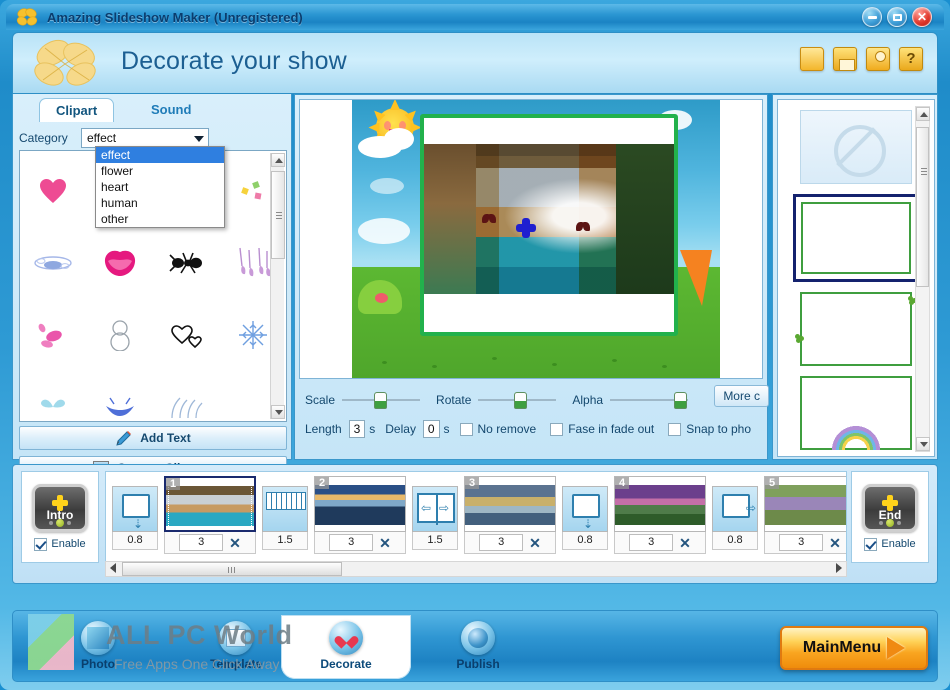  What do you see at coordinates (360, 504) in the screenshot?
I see `slide-thumbnail: 2` at bounding box center [360, 504].